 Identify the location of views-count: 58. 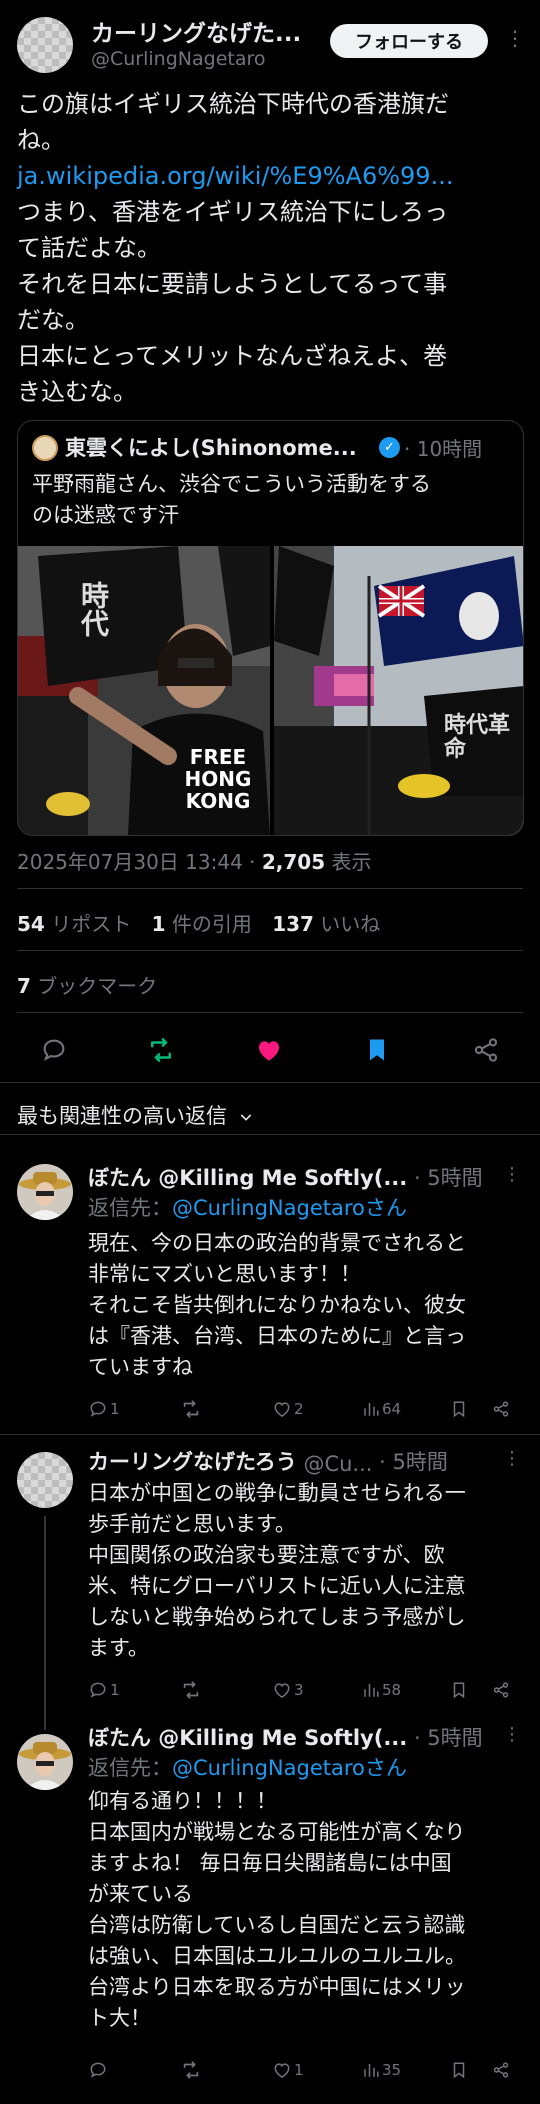
(392, 1690).